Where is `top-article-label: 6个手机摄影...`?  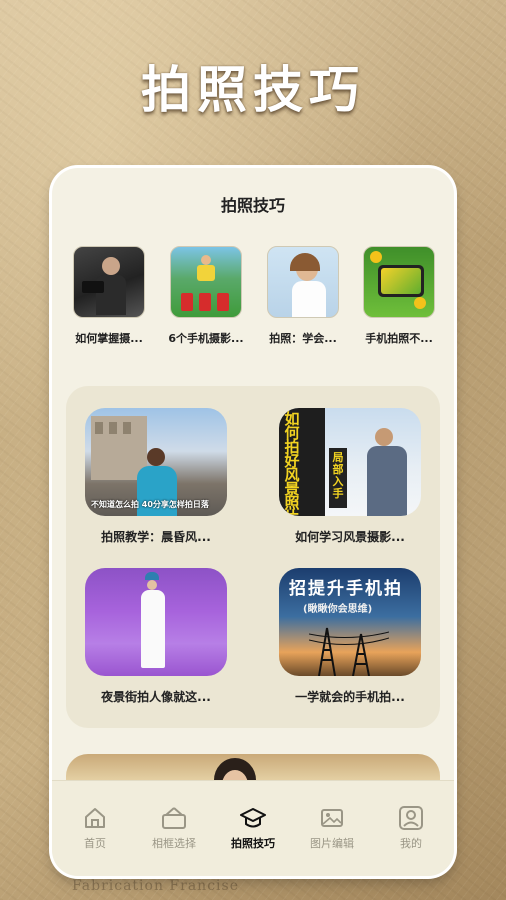 top-article-label: 6个手机摄影... is located at coordinates (206, 338).